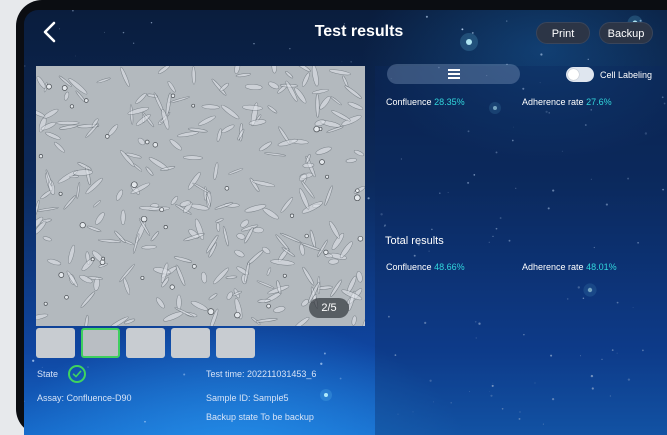 This screenshot has height=435, width=667. What do you see at coordinates (48, 374) in the screenshot?
I see `state-label: State` at bounding box center [48, 374].